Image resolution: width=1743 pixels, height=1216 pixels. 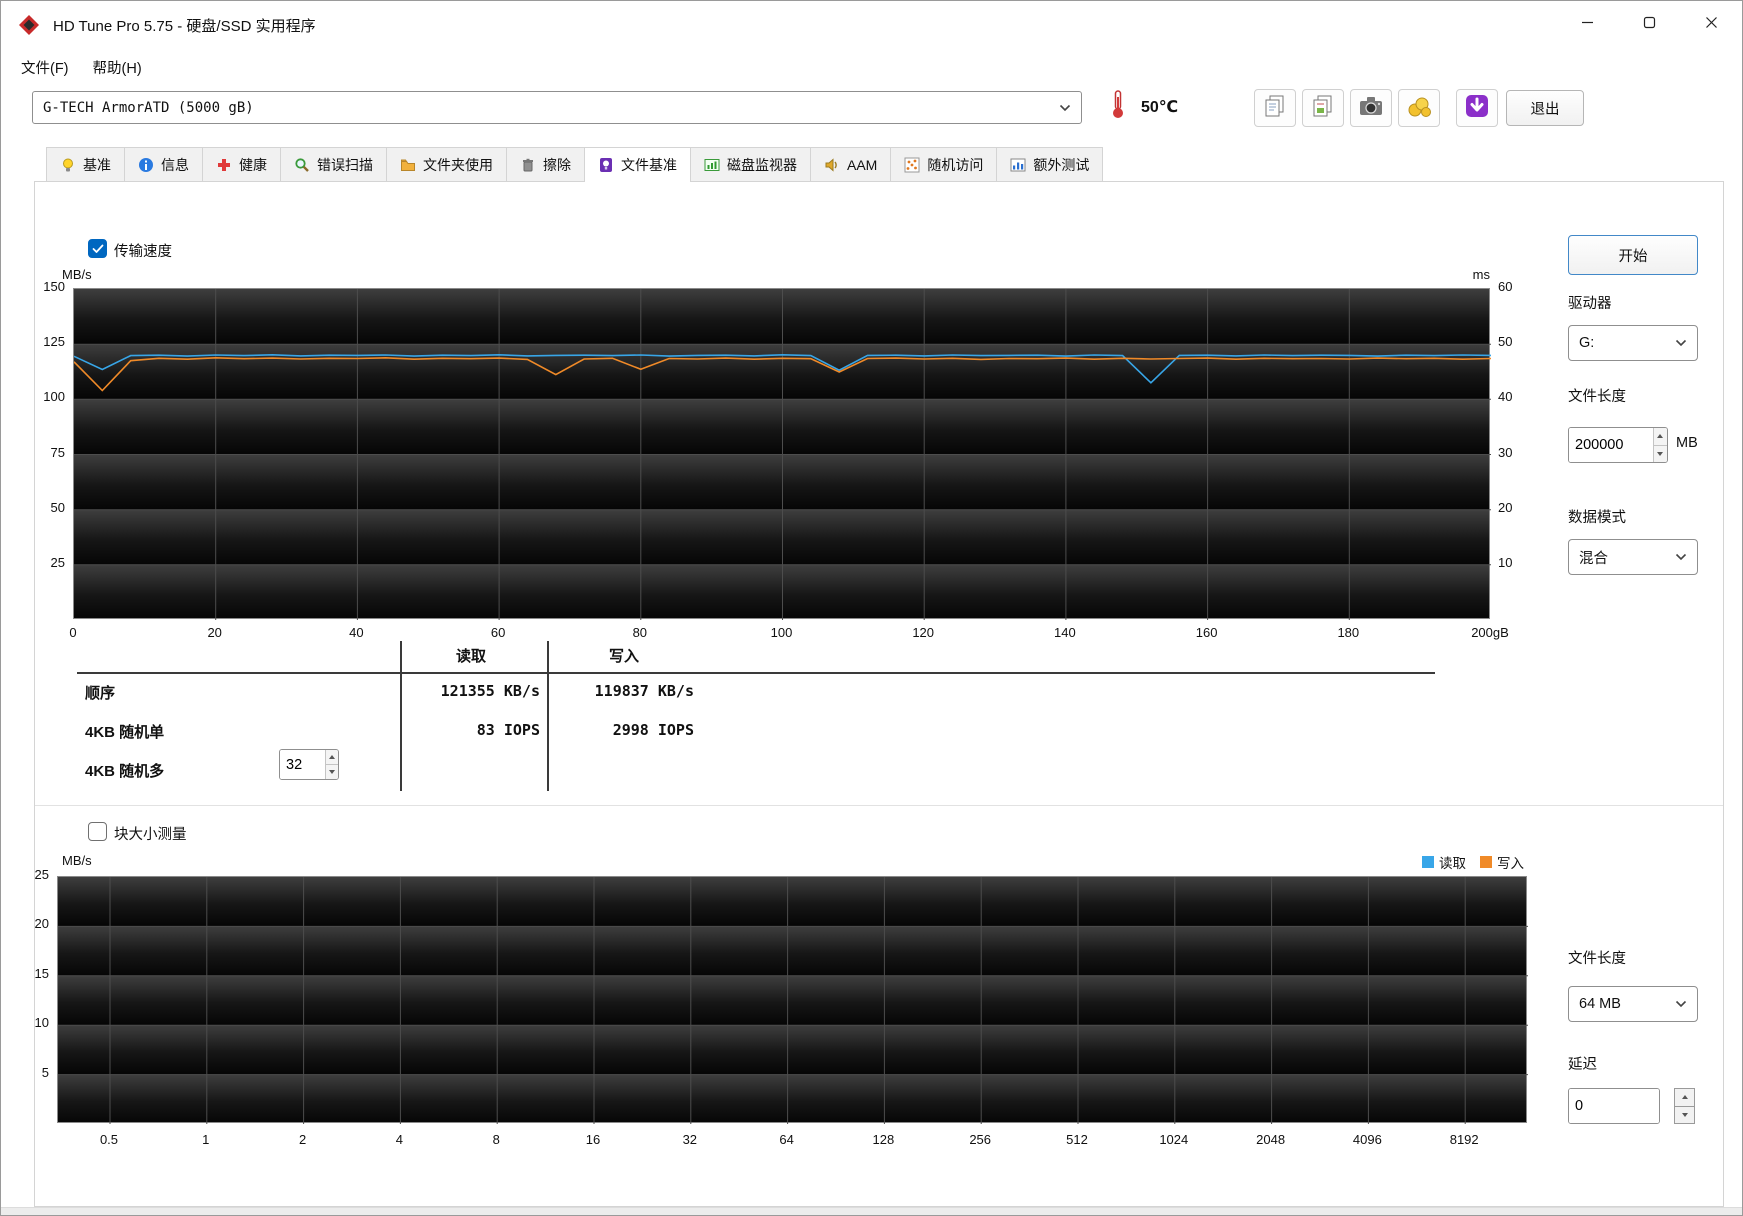 What do you see at coordinates (45, 67) in the screenshot?
I see `menu-item-file: 文件(F)` at bounding box center [45, 67].